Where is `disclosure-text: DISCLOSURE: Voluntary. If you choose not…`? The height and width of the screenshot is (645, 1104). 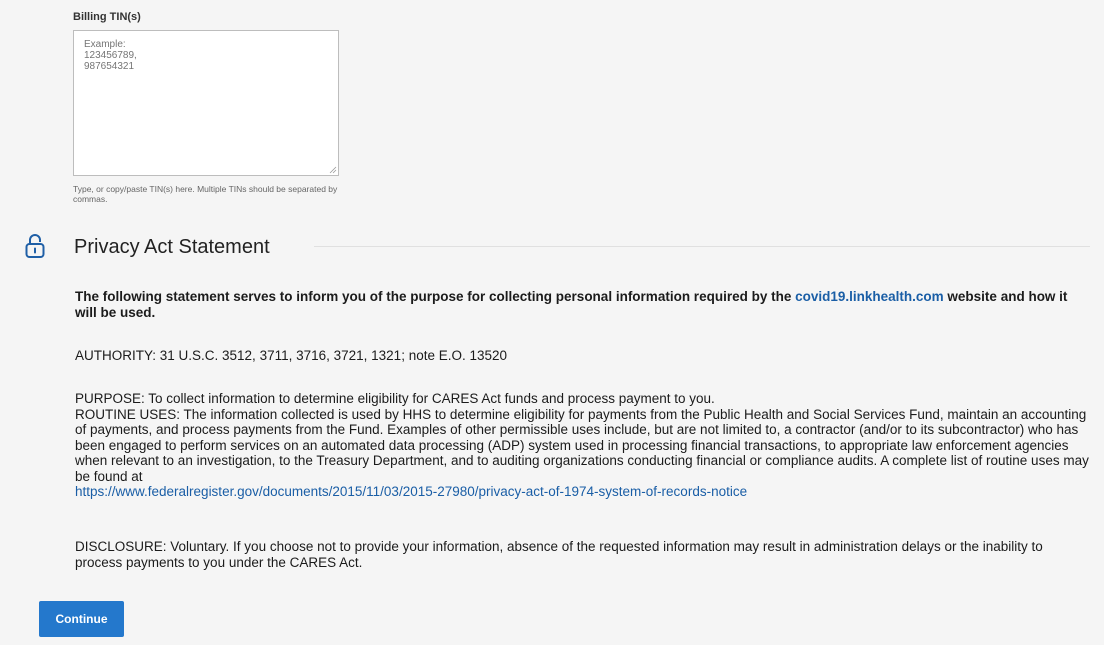
disclosure-text: DISCLOSURE: Voluntary. If you choose not… is located at coordinates (559, 554).